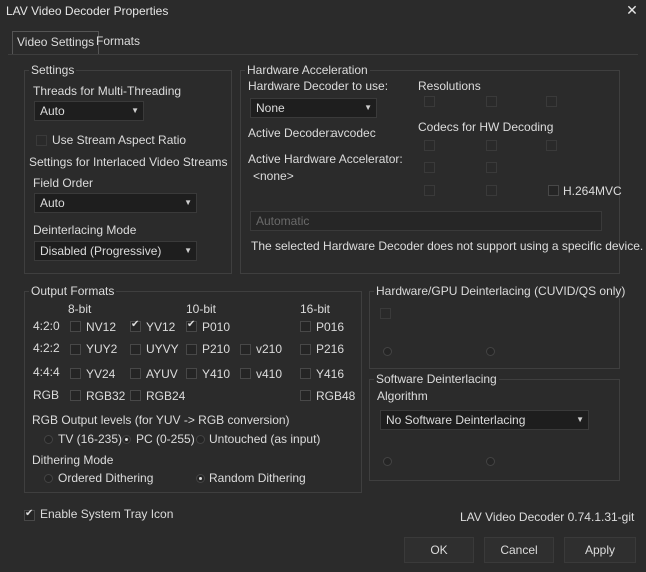  I want to click on rgb32-label: RGB32, so click(106, 396).